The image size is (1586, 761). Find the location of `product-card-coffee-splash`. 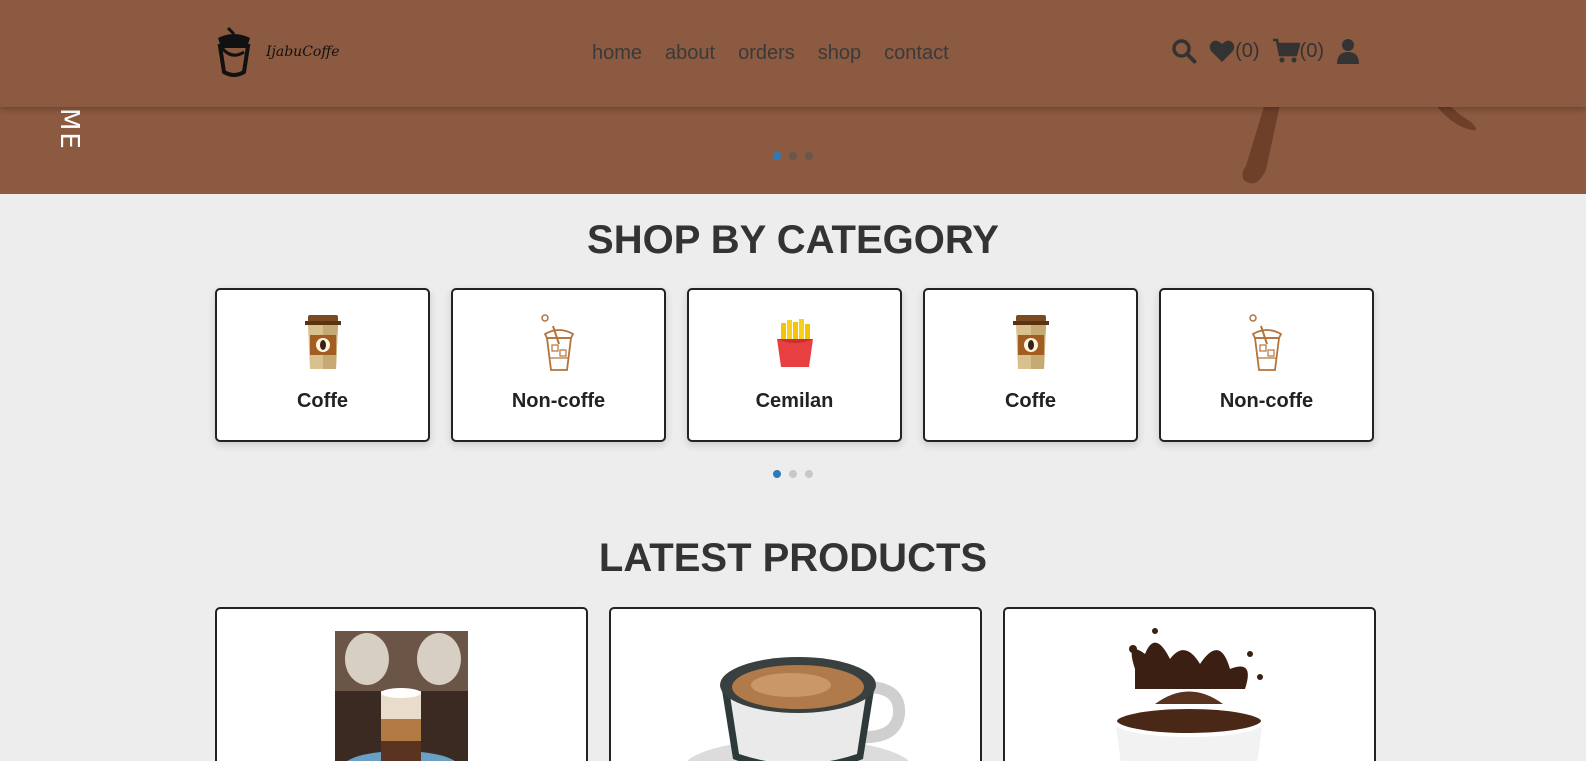

product-card-coffee-splash is located at coordinates (1189, 684).